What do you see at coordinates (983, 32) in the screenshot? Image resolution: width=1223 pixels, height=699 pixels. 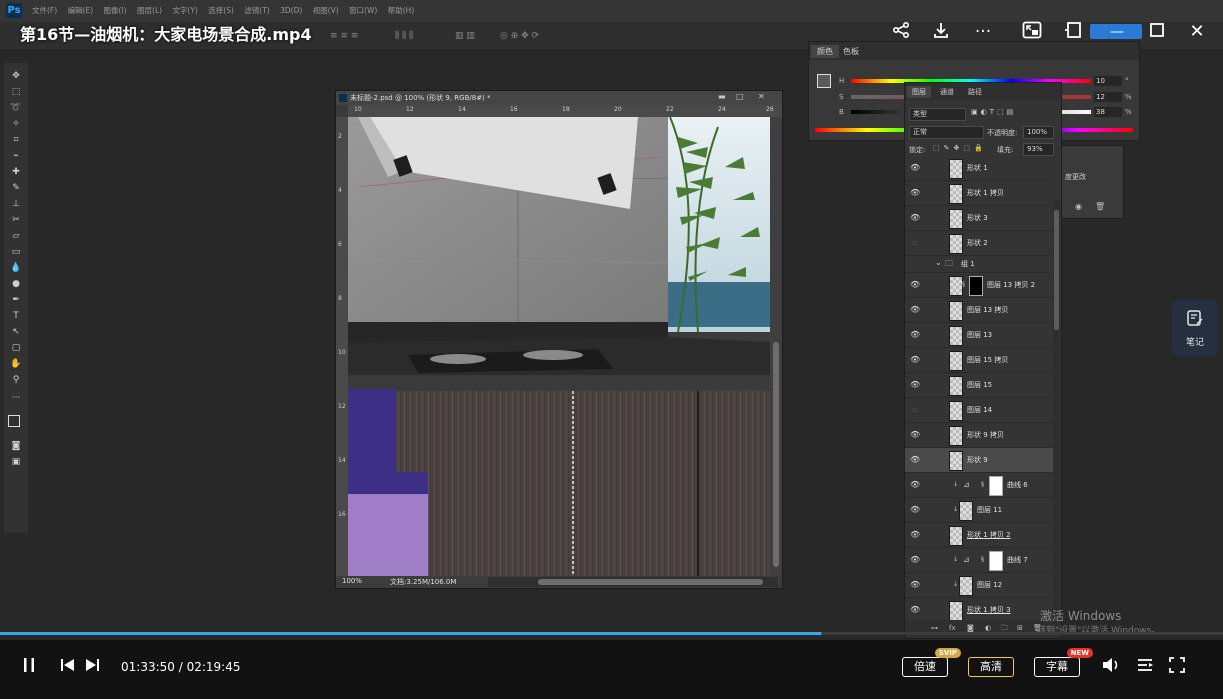 I see `more-icon: ···` at bounding box center [983, 32].